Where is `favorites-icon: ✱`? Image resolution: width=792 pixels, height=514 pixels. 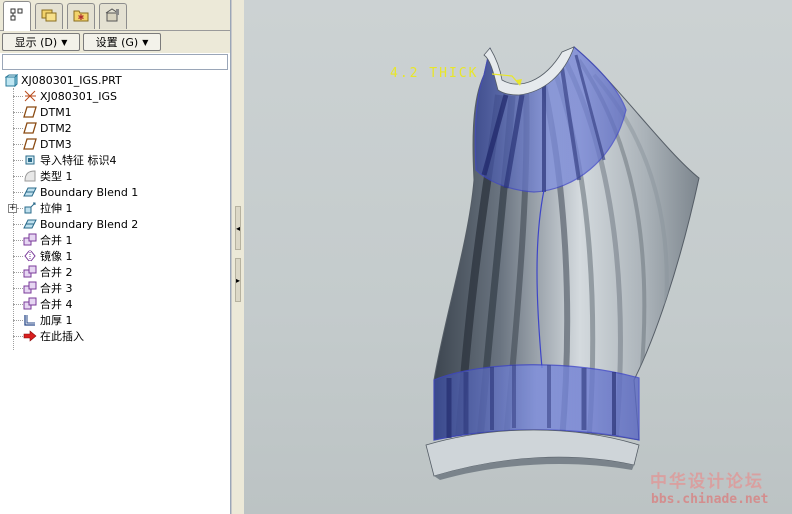 favorites-icon: ✱ is located at coordinates (81, 16).